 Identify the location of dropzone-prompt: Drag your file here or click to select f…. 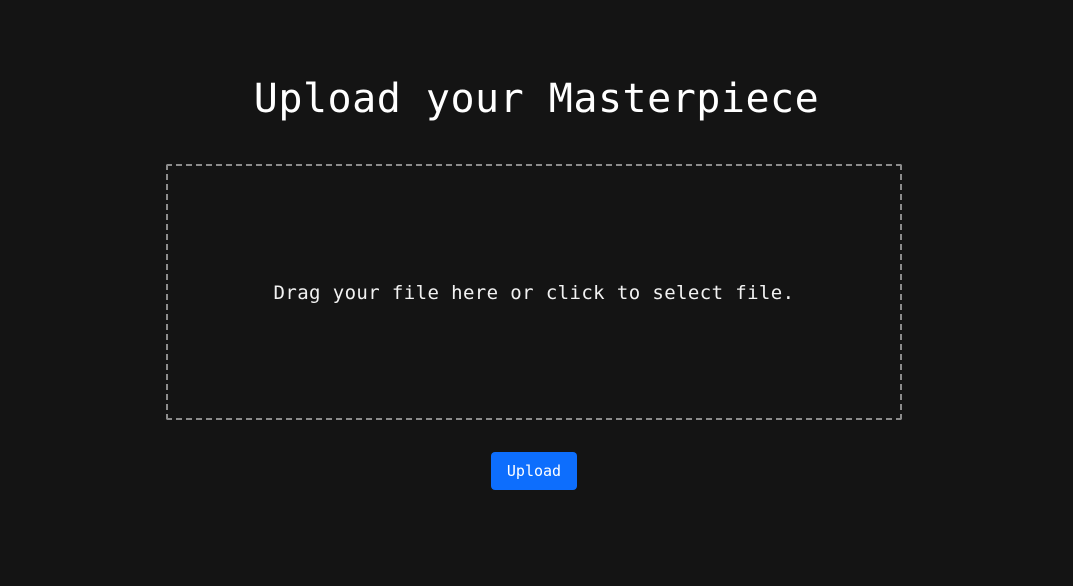
(534, 293).